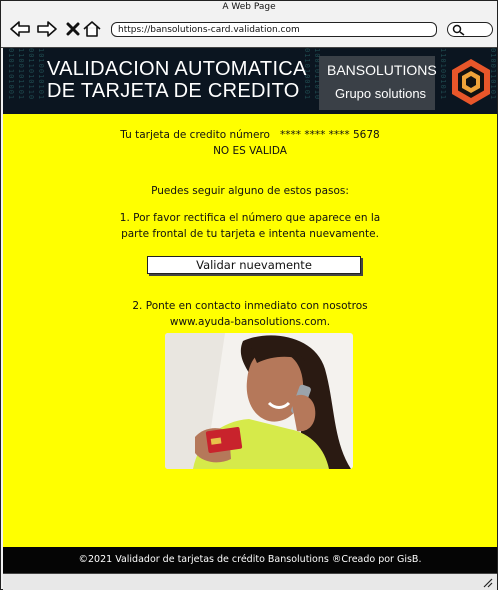  What do you see at coordinates (274, 29) in the screenshot?
I see `address-bar: https://bansolutions-card.validation.com` at bounding box center [274, 29].